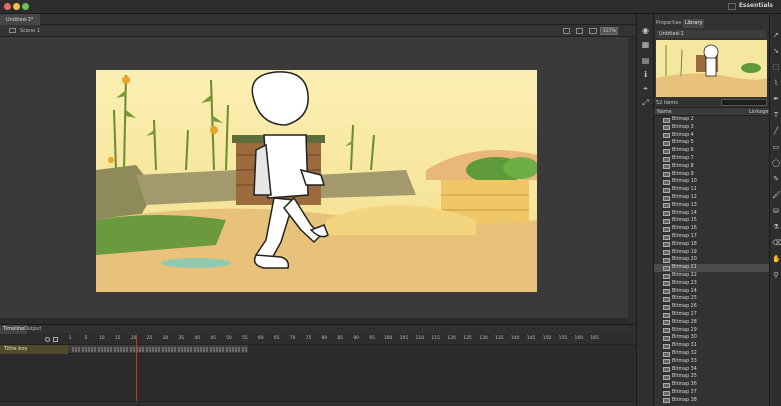 The width and height of the screenshot is (781, 406). Describe the element at coordinates (579, 31) in the screenshot. I see `edit-symbols-icon` at that location.